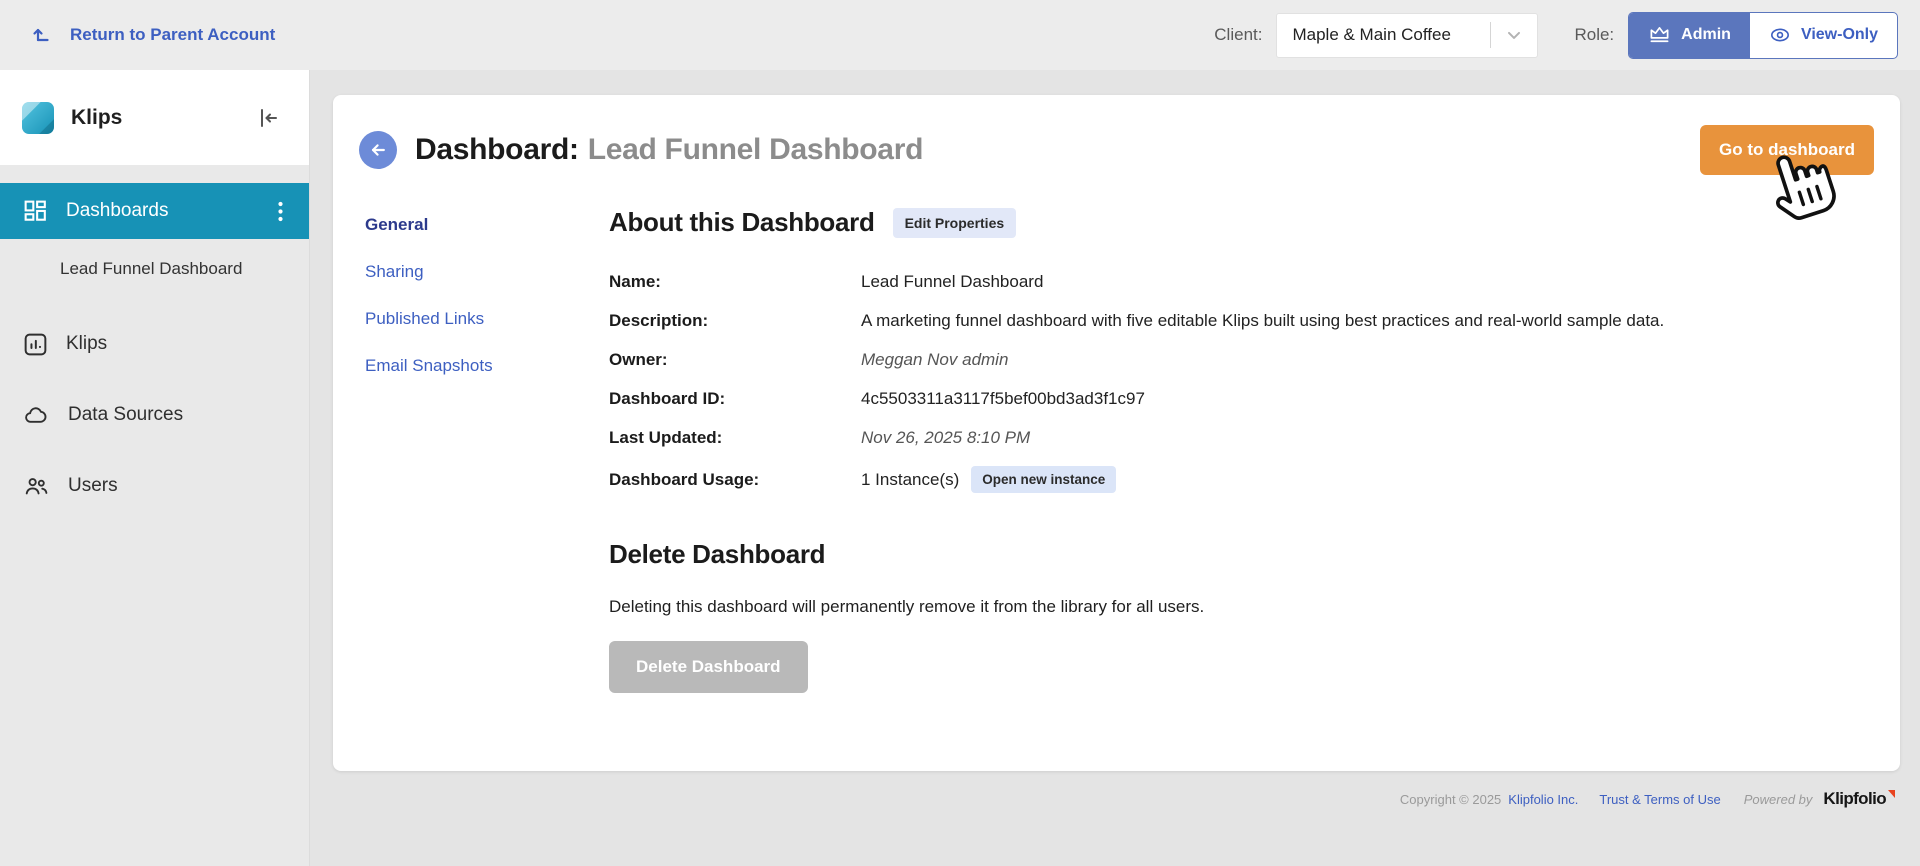 The image size is (1920, 866). Describe the element at coordinates (1859, 799) in the screenshot. I see `klipfolio-logo: Klipfolio` at that location.